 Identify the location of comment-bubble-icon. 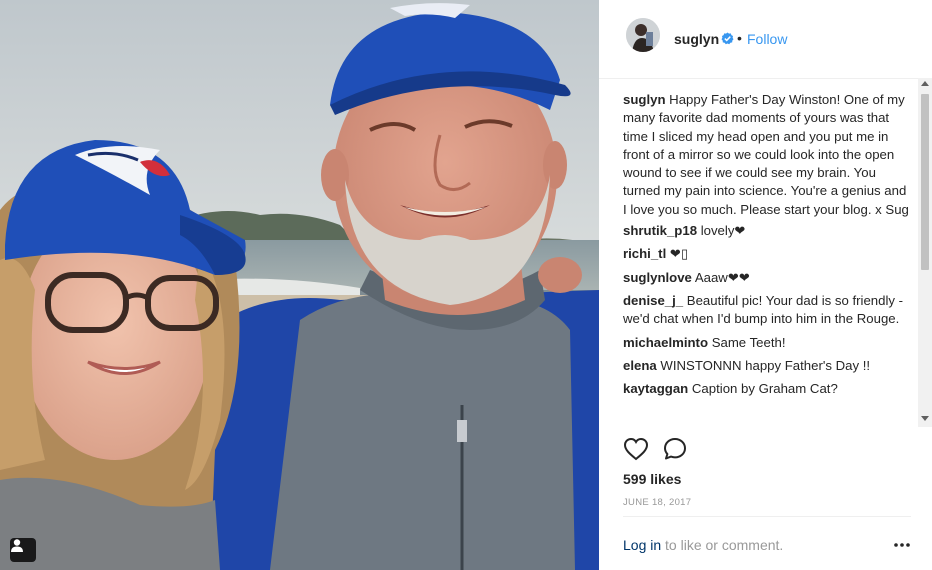
(675, 449).